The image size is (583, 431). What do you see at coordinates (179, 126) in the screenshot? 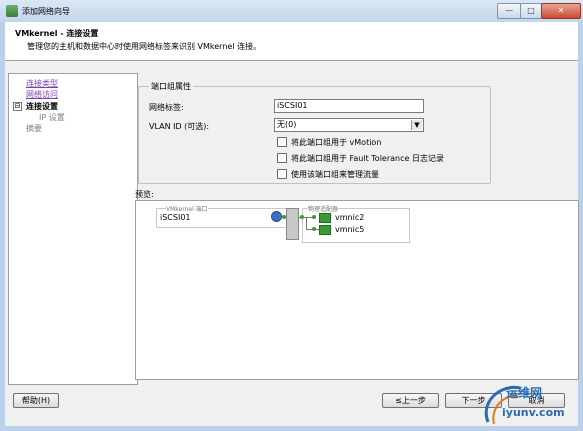
I see `vlan-id-caption: VLAN ID (可选):` at bounding box center [179, 126].